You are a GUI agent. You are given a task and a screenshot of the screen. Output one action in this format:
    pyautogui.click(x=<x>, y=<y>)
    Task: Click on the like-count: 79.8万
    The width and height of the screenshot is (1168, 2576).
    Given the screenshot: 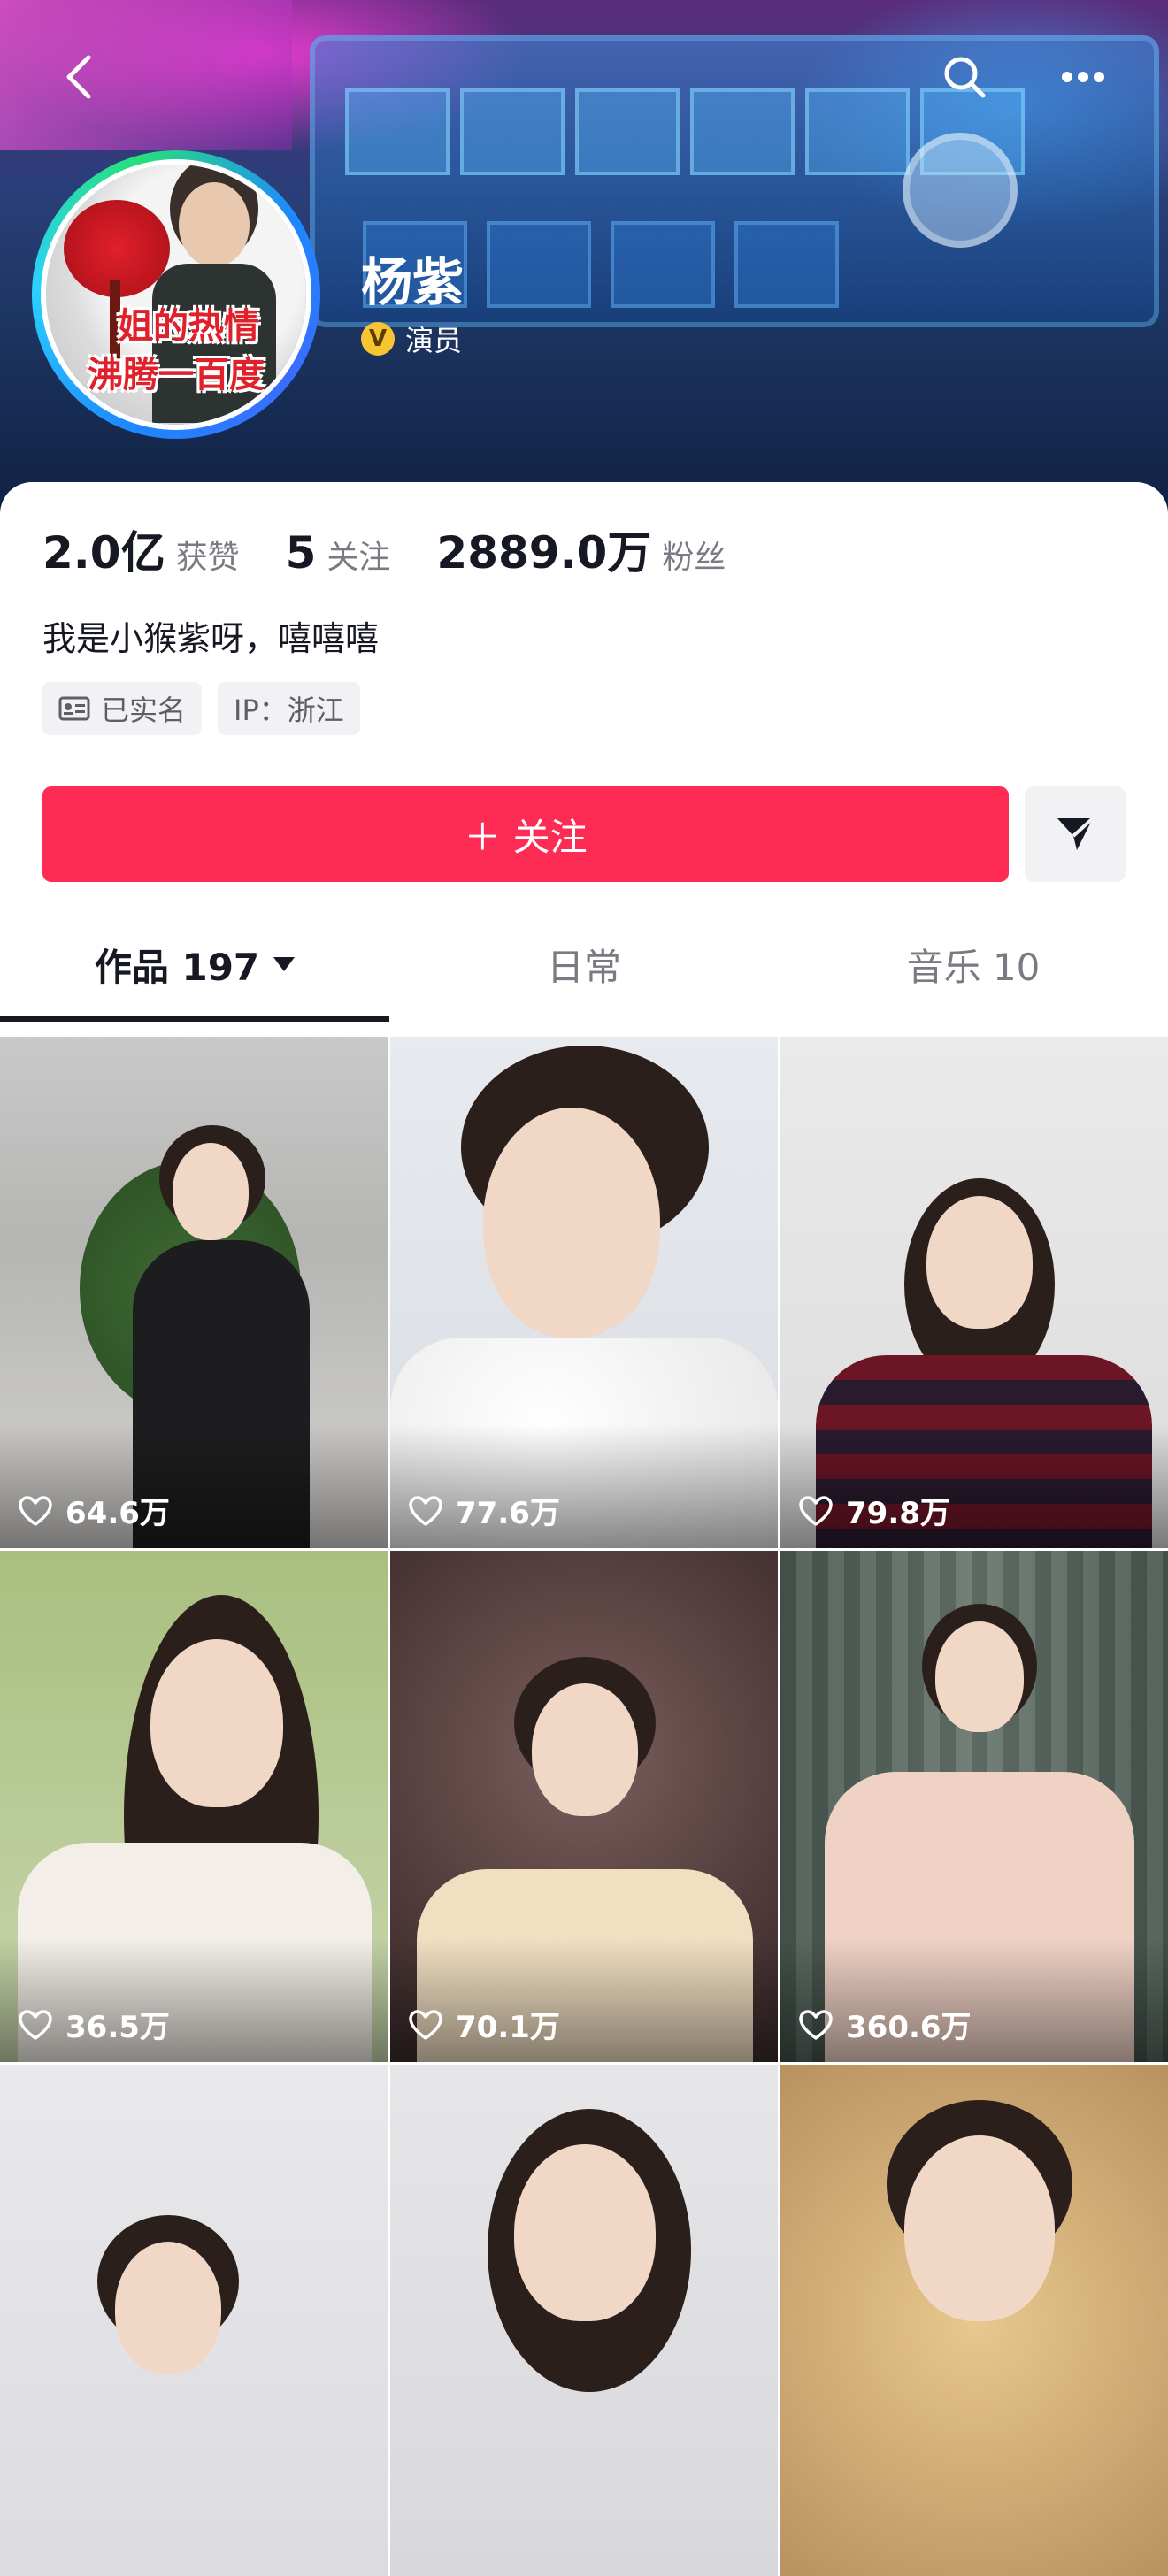 What is the action you would take?
    pyautogui.click(x=874, y=1510)
    